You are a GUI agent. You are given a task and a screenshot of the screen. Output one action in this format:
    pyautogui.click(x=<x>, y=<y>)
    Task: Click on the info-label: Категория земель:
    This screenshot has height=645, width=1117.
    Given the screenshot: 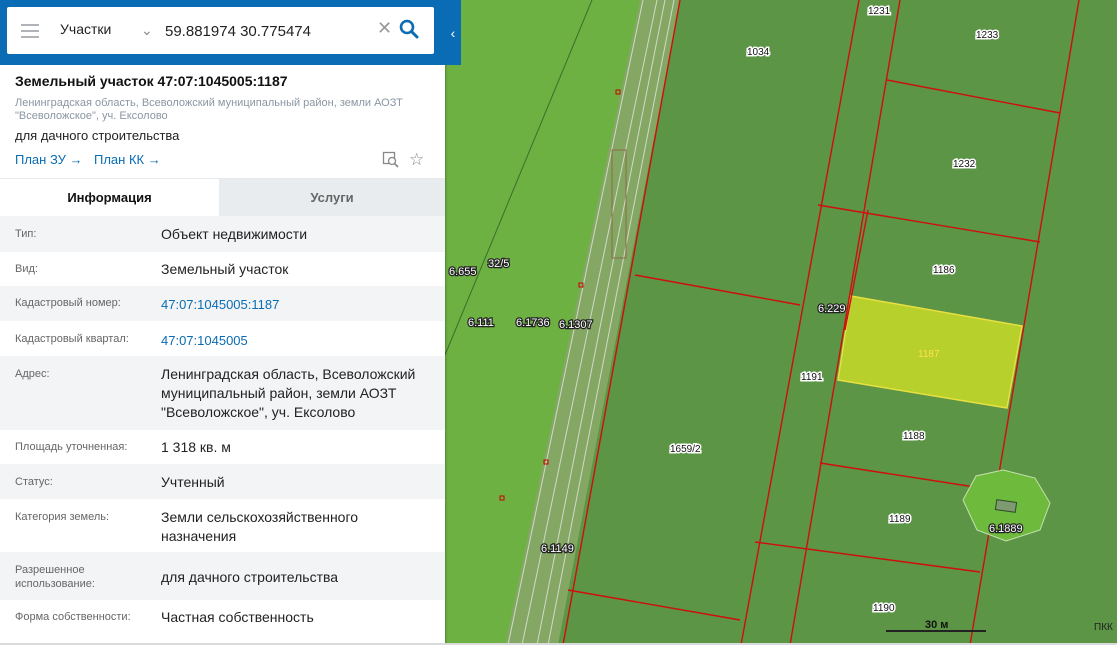 What is the action you would take?
    pyautogui.click(x=62, y=517)
    